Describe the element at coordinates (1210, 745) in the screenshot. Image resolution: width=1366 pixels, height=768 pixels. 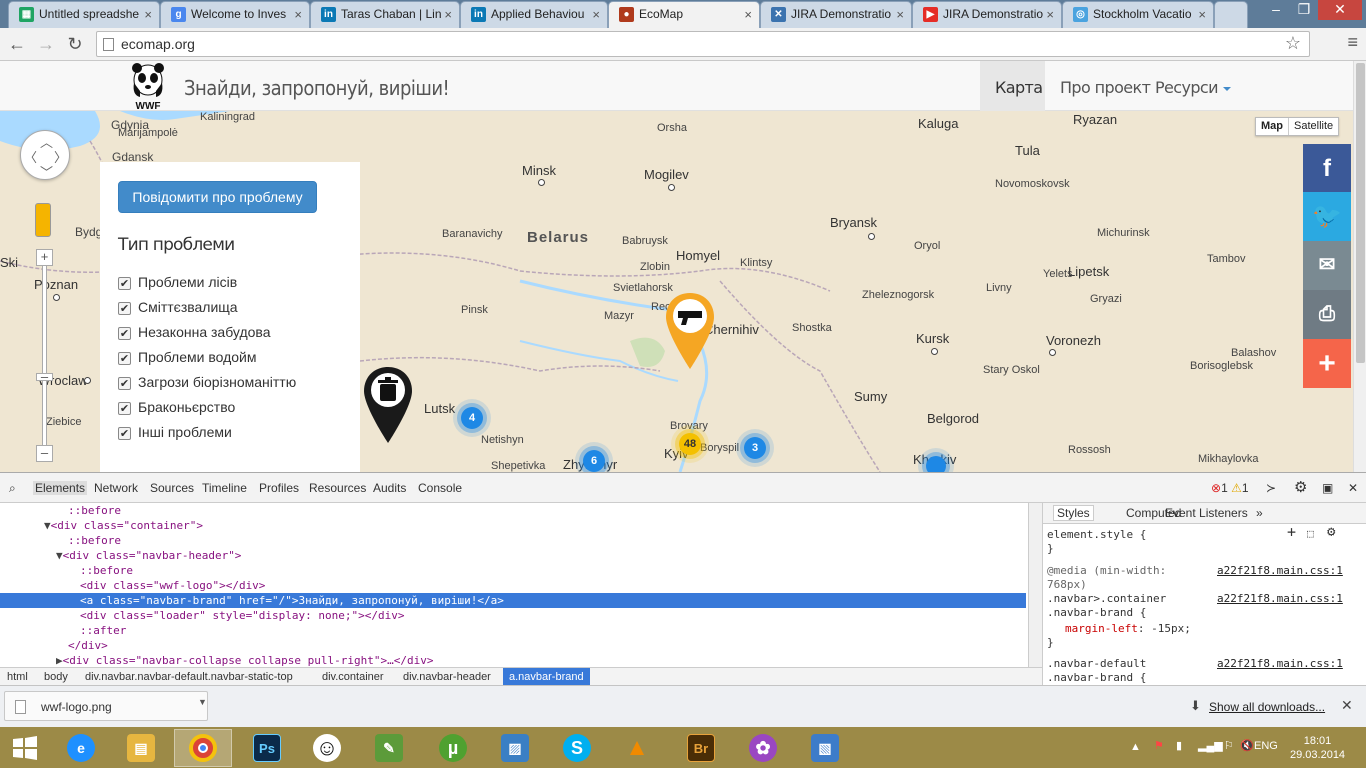
I see `signal-icon: ▂▄▆` at that location.